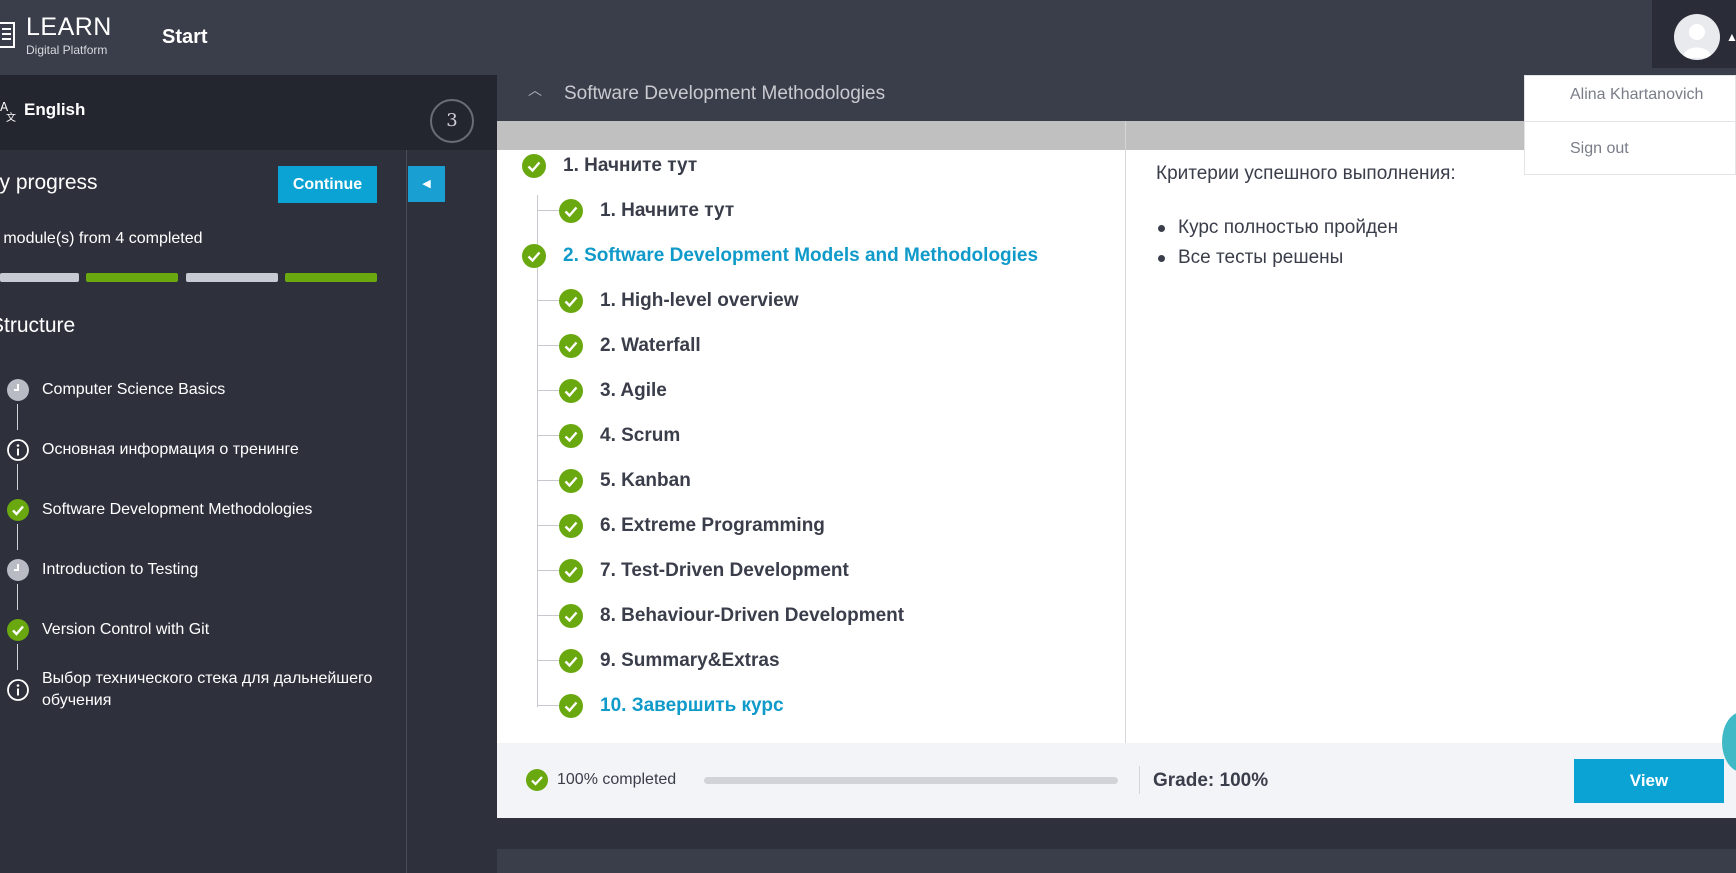 The height and width of the screenshot is (873, 1736). I want to click on lesson-label: 7. Test-Driven Development, so click(724, 570).